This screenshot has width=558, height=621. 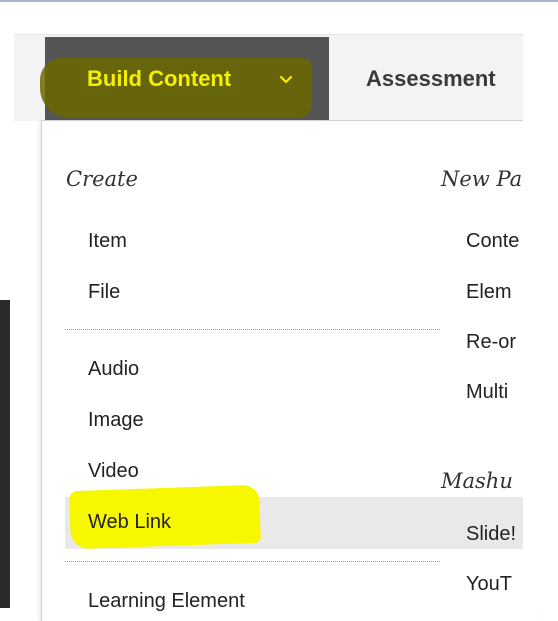 I want to click on menu-item-learning-element: Learning Element, so click(x=166, y=601).